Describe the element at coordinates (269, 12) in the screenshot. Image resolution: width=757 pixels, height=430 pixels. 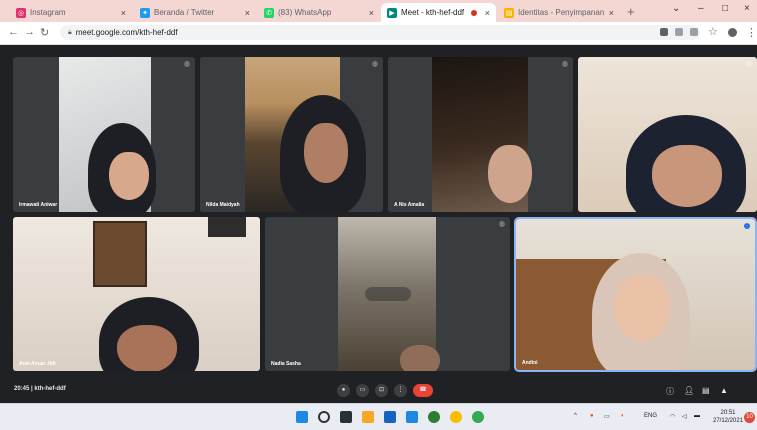
I see `whatsapp-icon: ✆` at that location.